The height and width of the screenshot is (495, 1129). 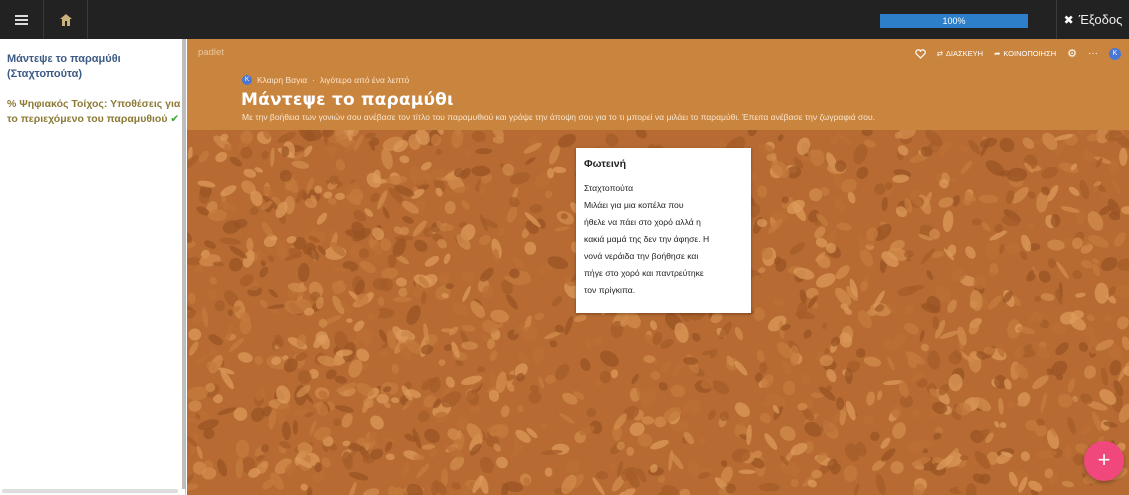 I want to click on close-icon: ✖, so click(x=1068, y=19).